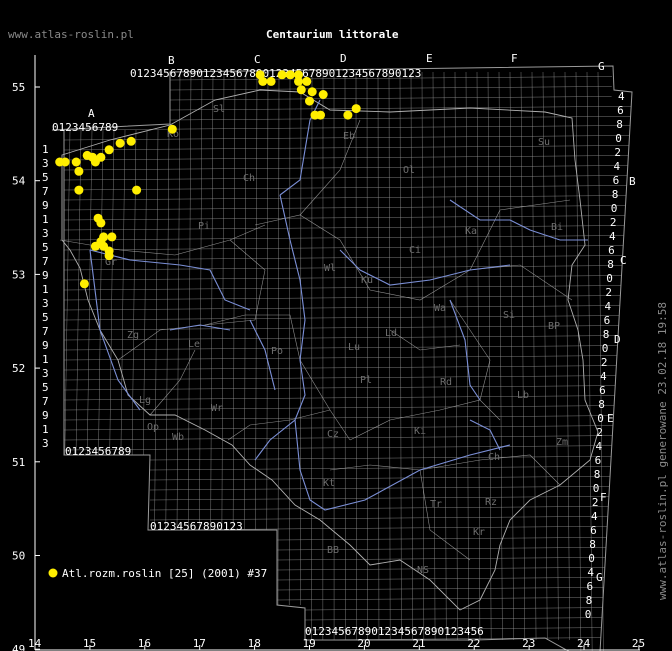  Describe the element at coordinates (45, 149) in the screenshot. I see `left-digit: 1` at that location.